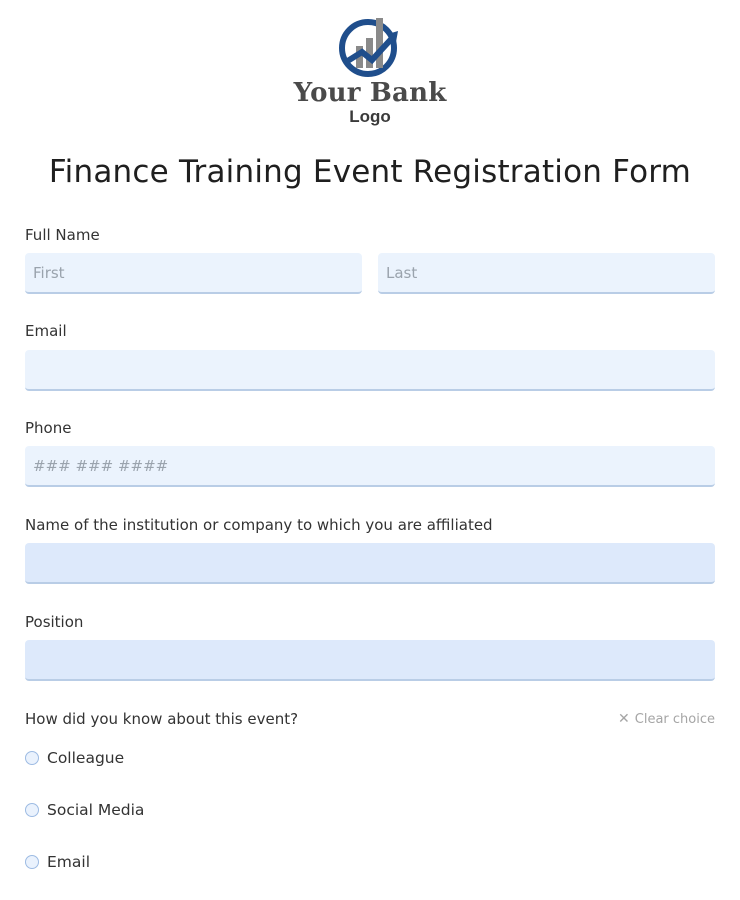 This screenshot has width=740, height=900. I want to click on bank-logo: Your Bank Logo, so click(370, 70).